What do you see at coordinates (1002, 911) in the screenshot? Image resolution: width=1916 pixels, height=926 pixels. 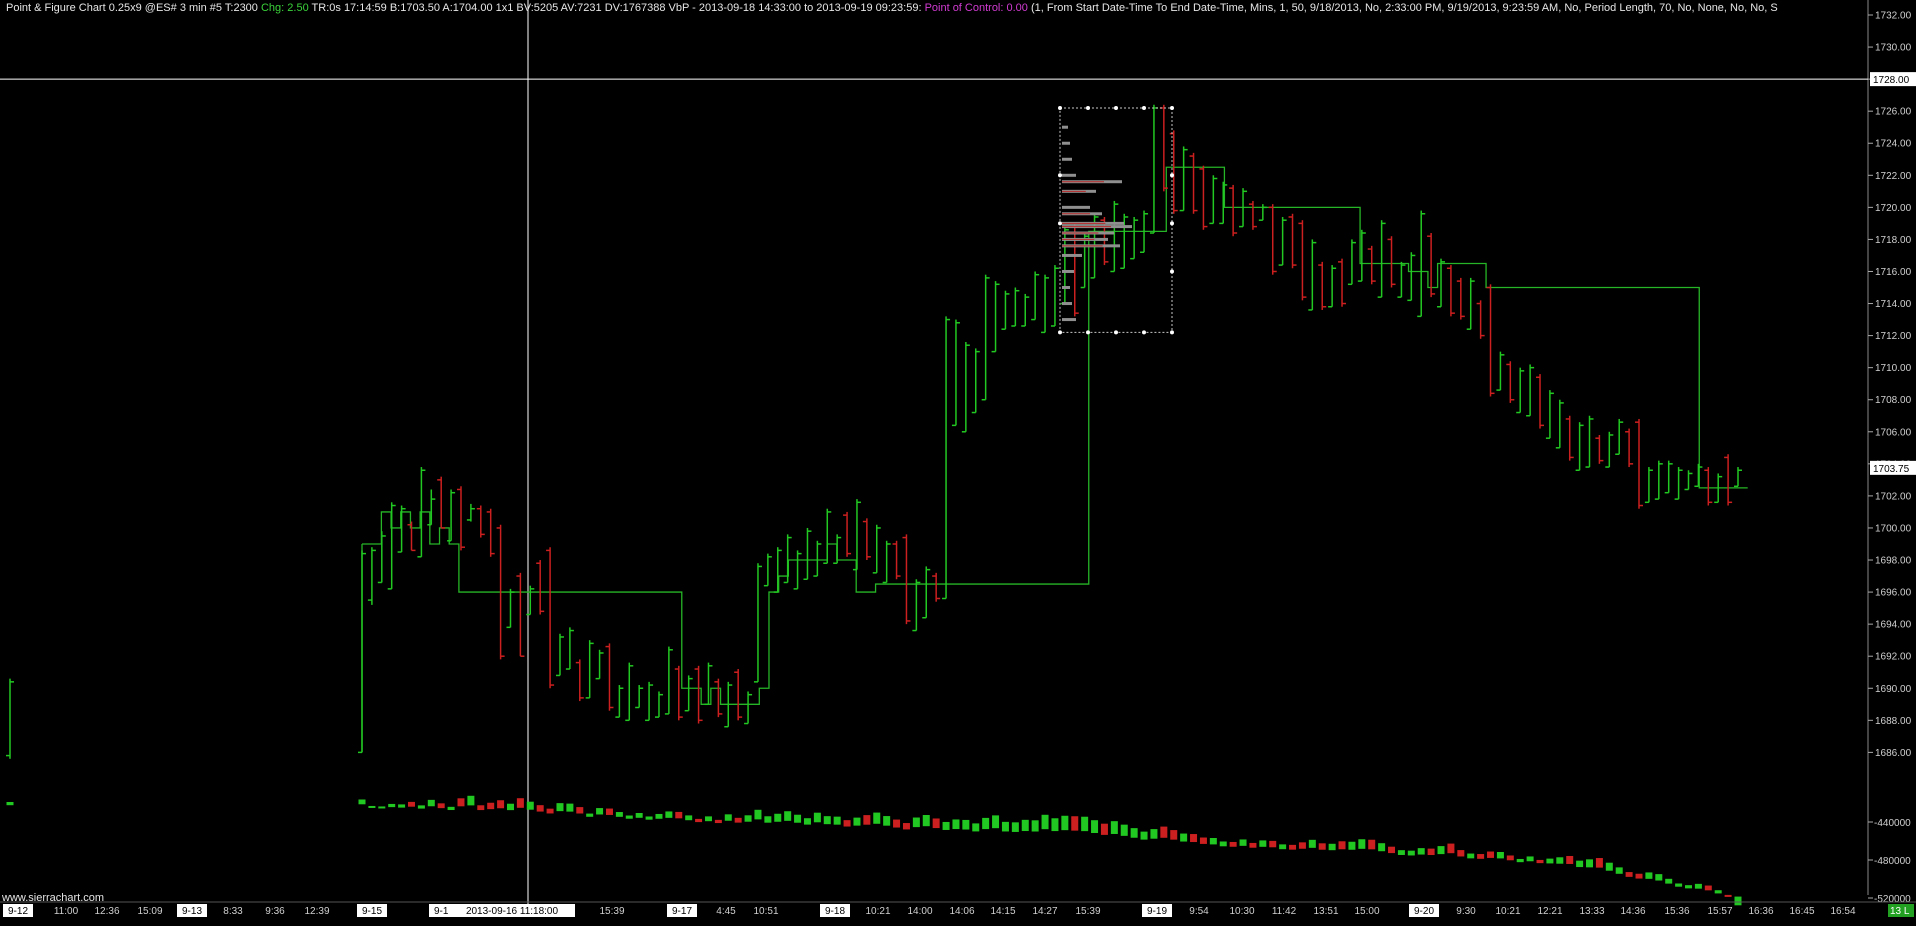 I see `time-axis-label: 14:15` at bounding box center [1002, 911].